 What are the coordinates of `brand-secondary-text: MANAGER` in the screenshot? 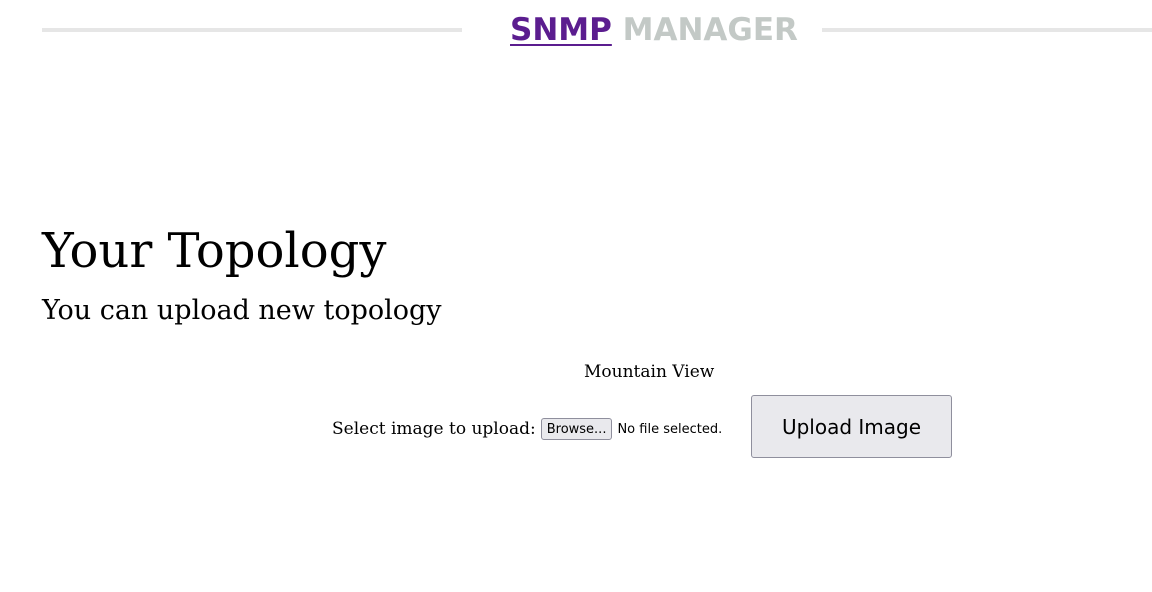 It's located at (710, 30).